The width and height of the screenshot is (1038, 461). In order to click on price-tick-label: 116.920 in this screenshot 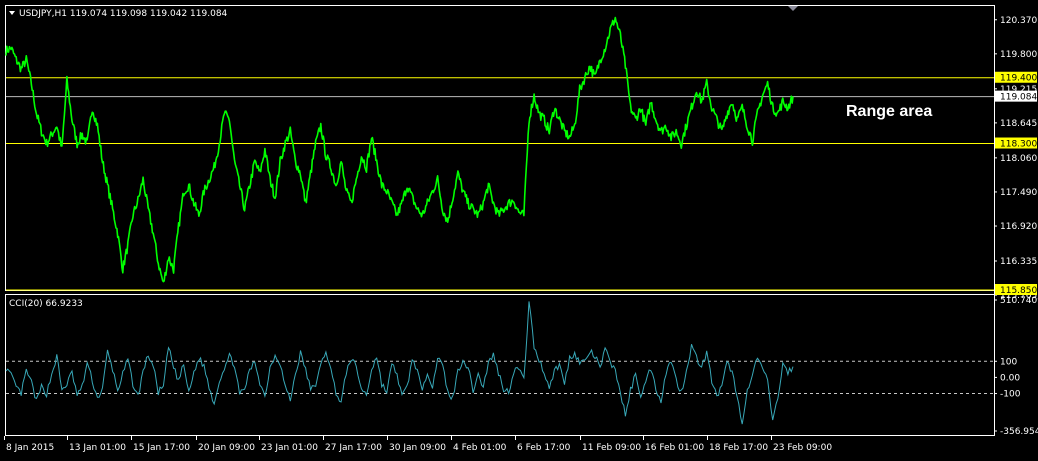, I will do `click(1018, 227)`.